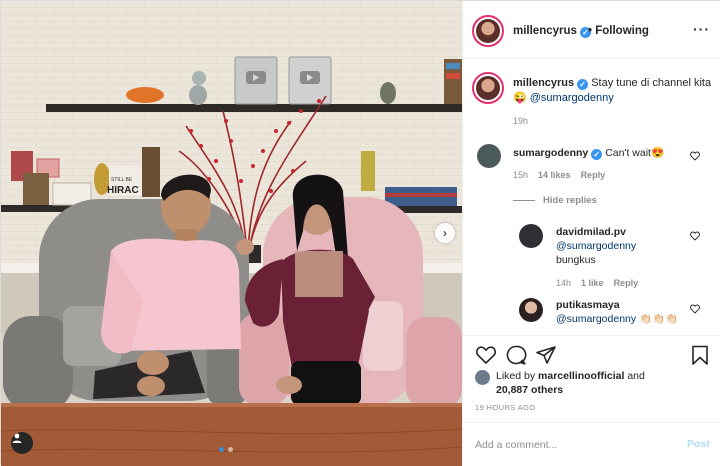 This screenshot has height=466, width=720. I want to click on divider-line, so click(524, 200).